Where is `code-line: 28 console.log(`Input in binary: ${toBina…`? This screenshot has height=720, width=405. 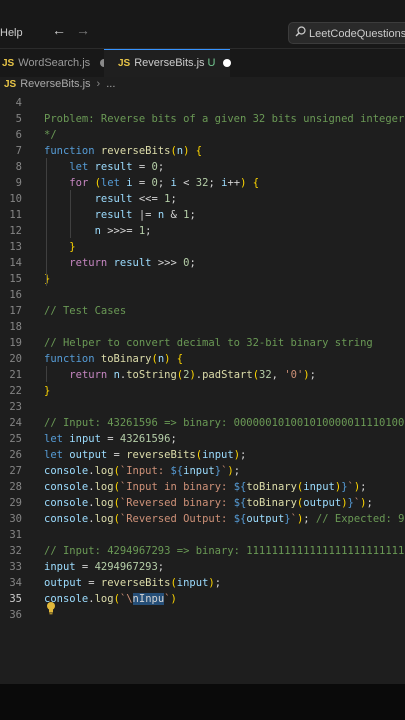 code-line: 28 console.log(`Input in binary: ${toBina… is located at coordinates (202, 487).